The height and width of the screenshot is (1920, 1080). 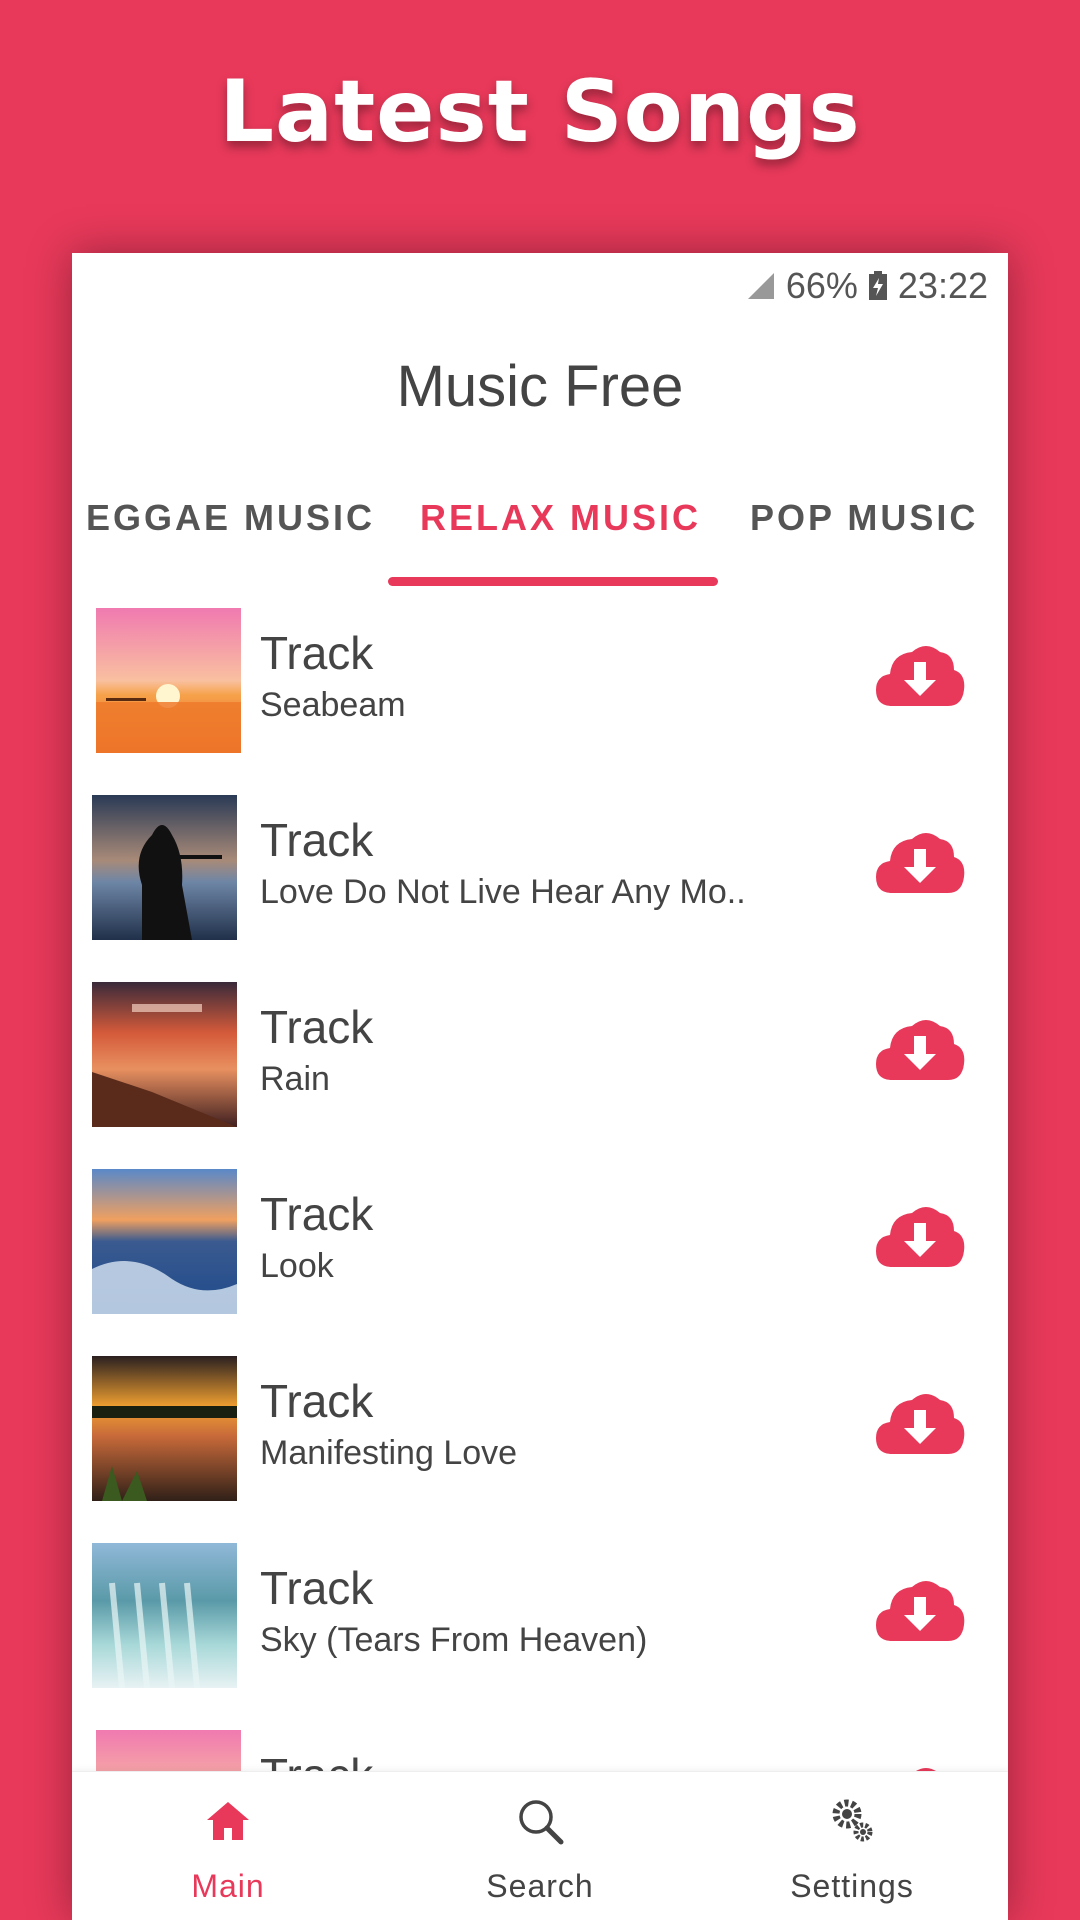 I want to click on tab-pop-music: POP MUSIC, so click(x=864, y=518).